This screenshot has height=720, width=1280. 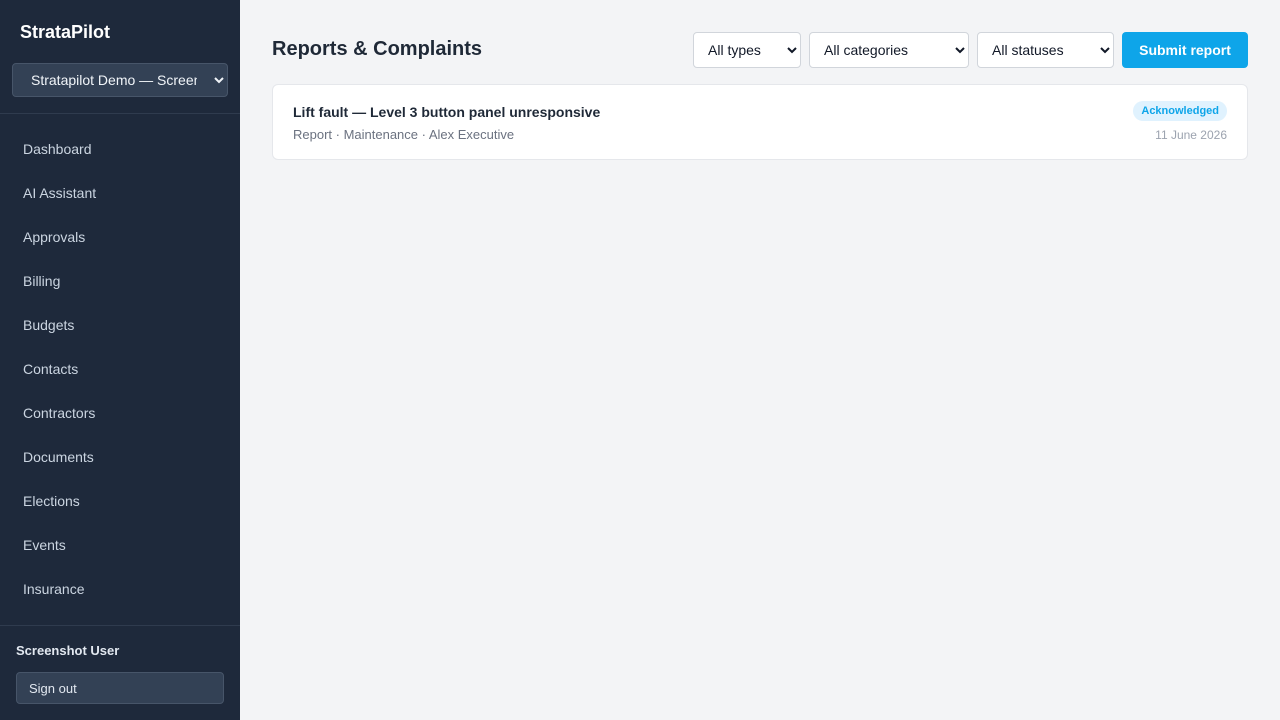 What do you see at coordinates (1191, 135) in the screenshot?
I see `report-date: 11 June 2026` at bounding box center [1191, 135].